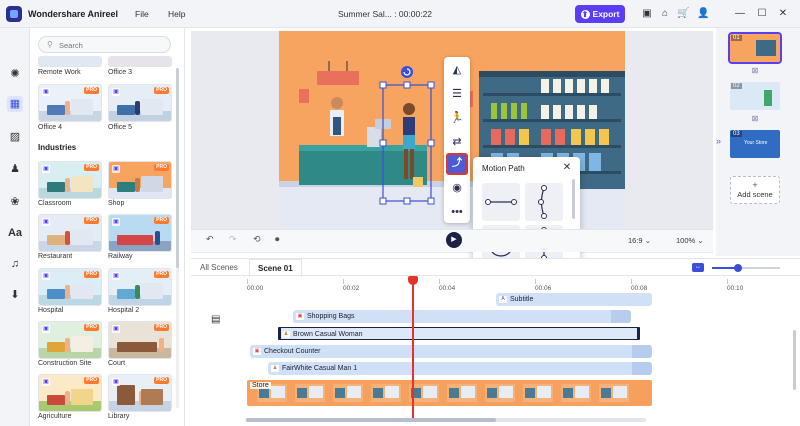 The width and height of the screenshot is (800, 426). Describe the element at coordinates (738, 268) in the screenshot. I see `timeline-zoom-handle` at that location.